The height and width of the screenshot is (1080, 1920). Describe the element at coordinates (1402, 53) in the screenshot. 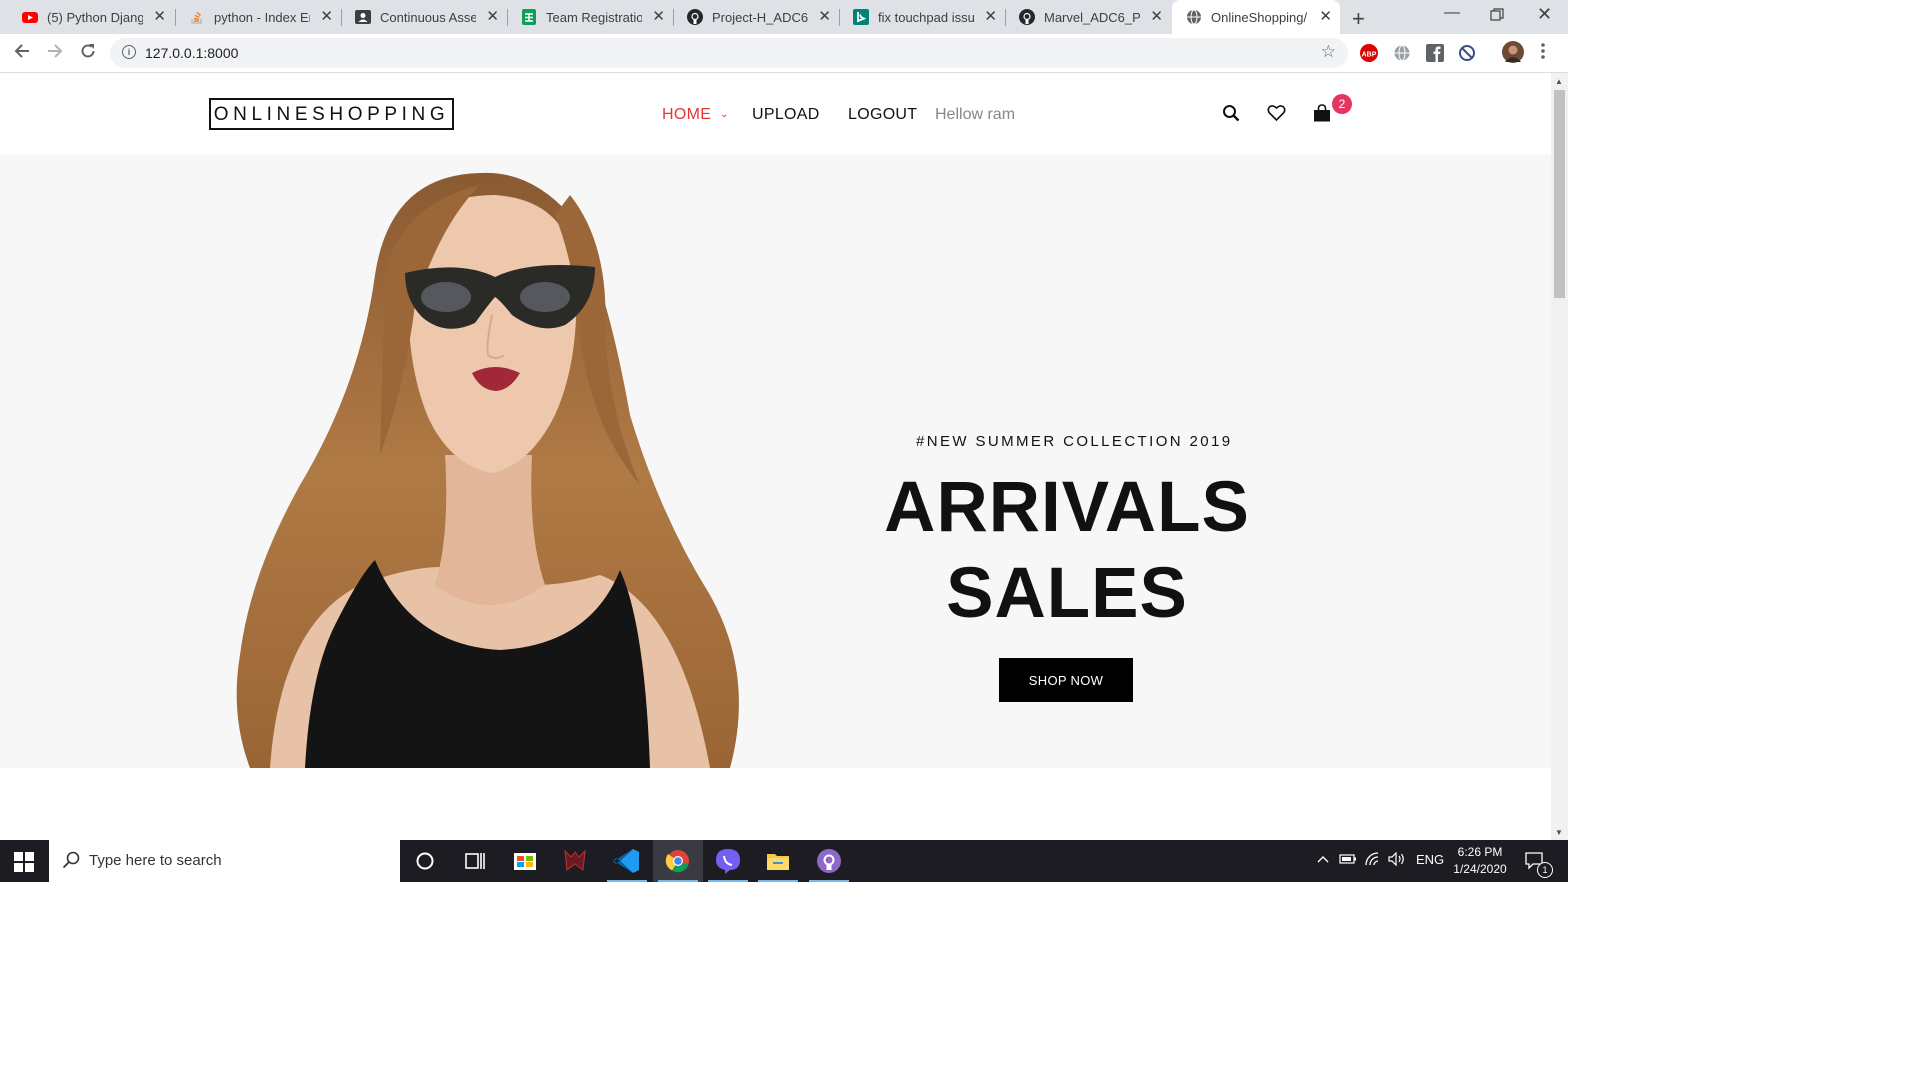

I see `translate-extension-icon` at that location.